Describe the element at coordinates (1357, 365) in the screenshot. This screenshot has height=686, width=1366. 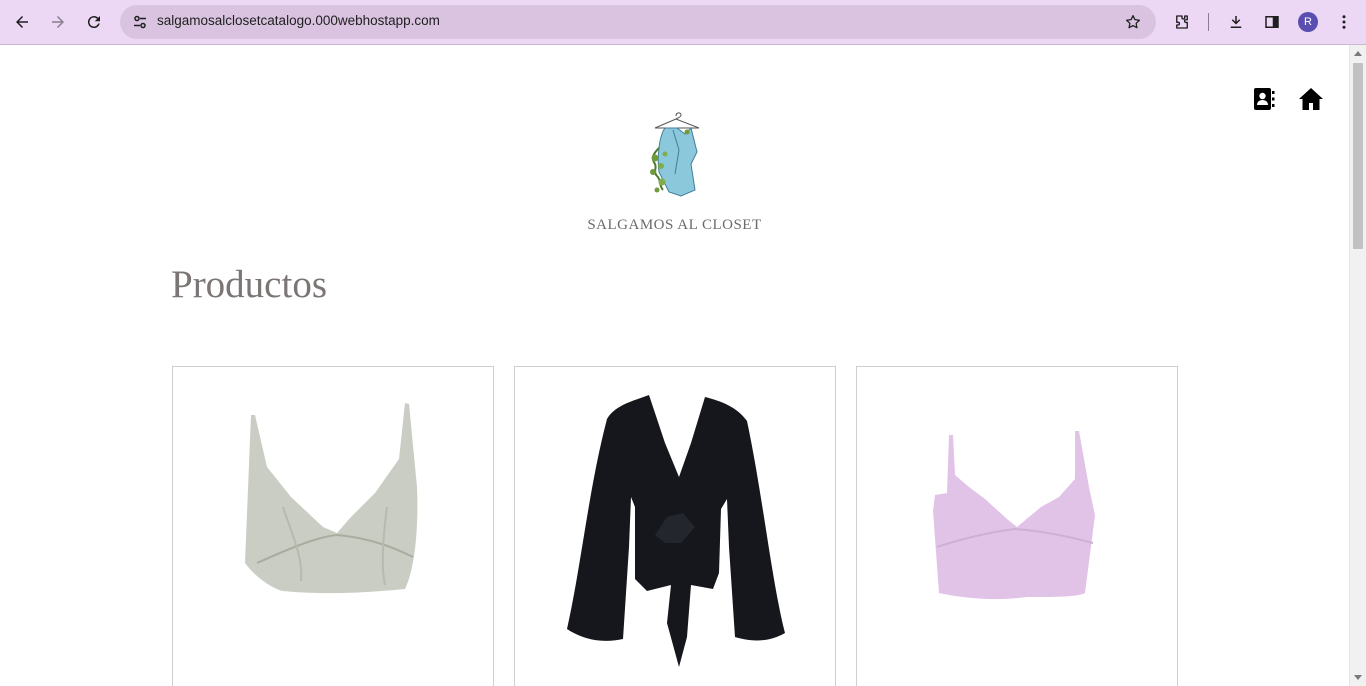
I see `page-scrollbar` at that location.